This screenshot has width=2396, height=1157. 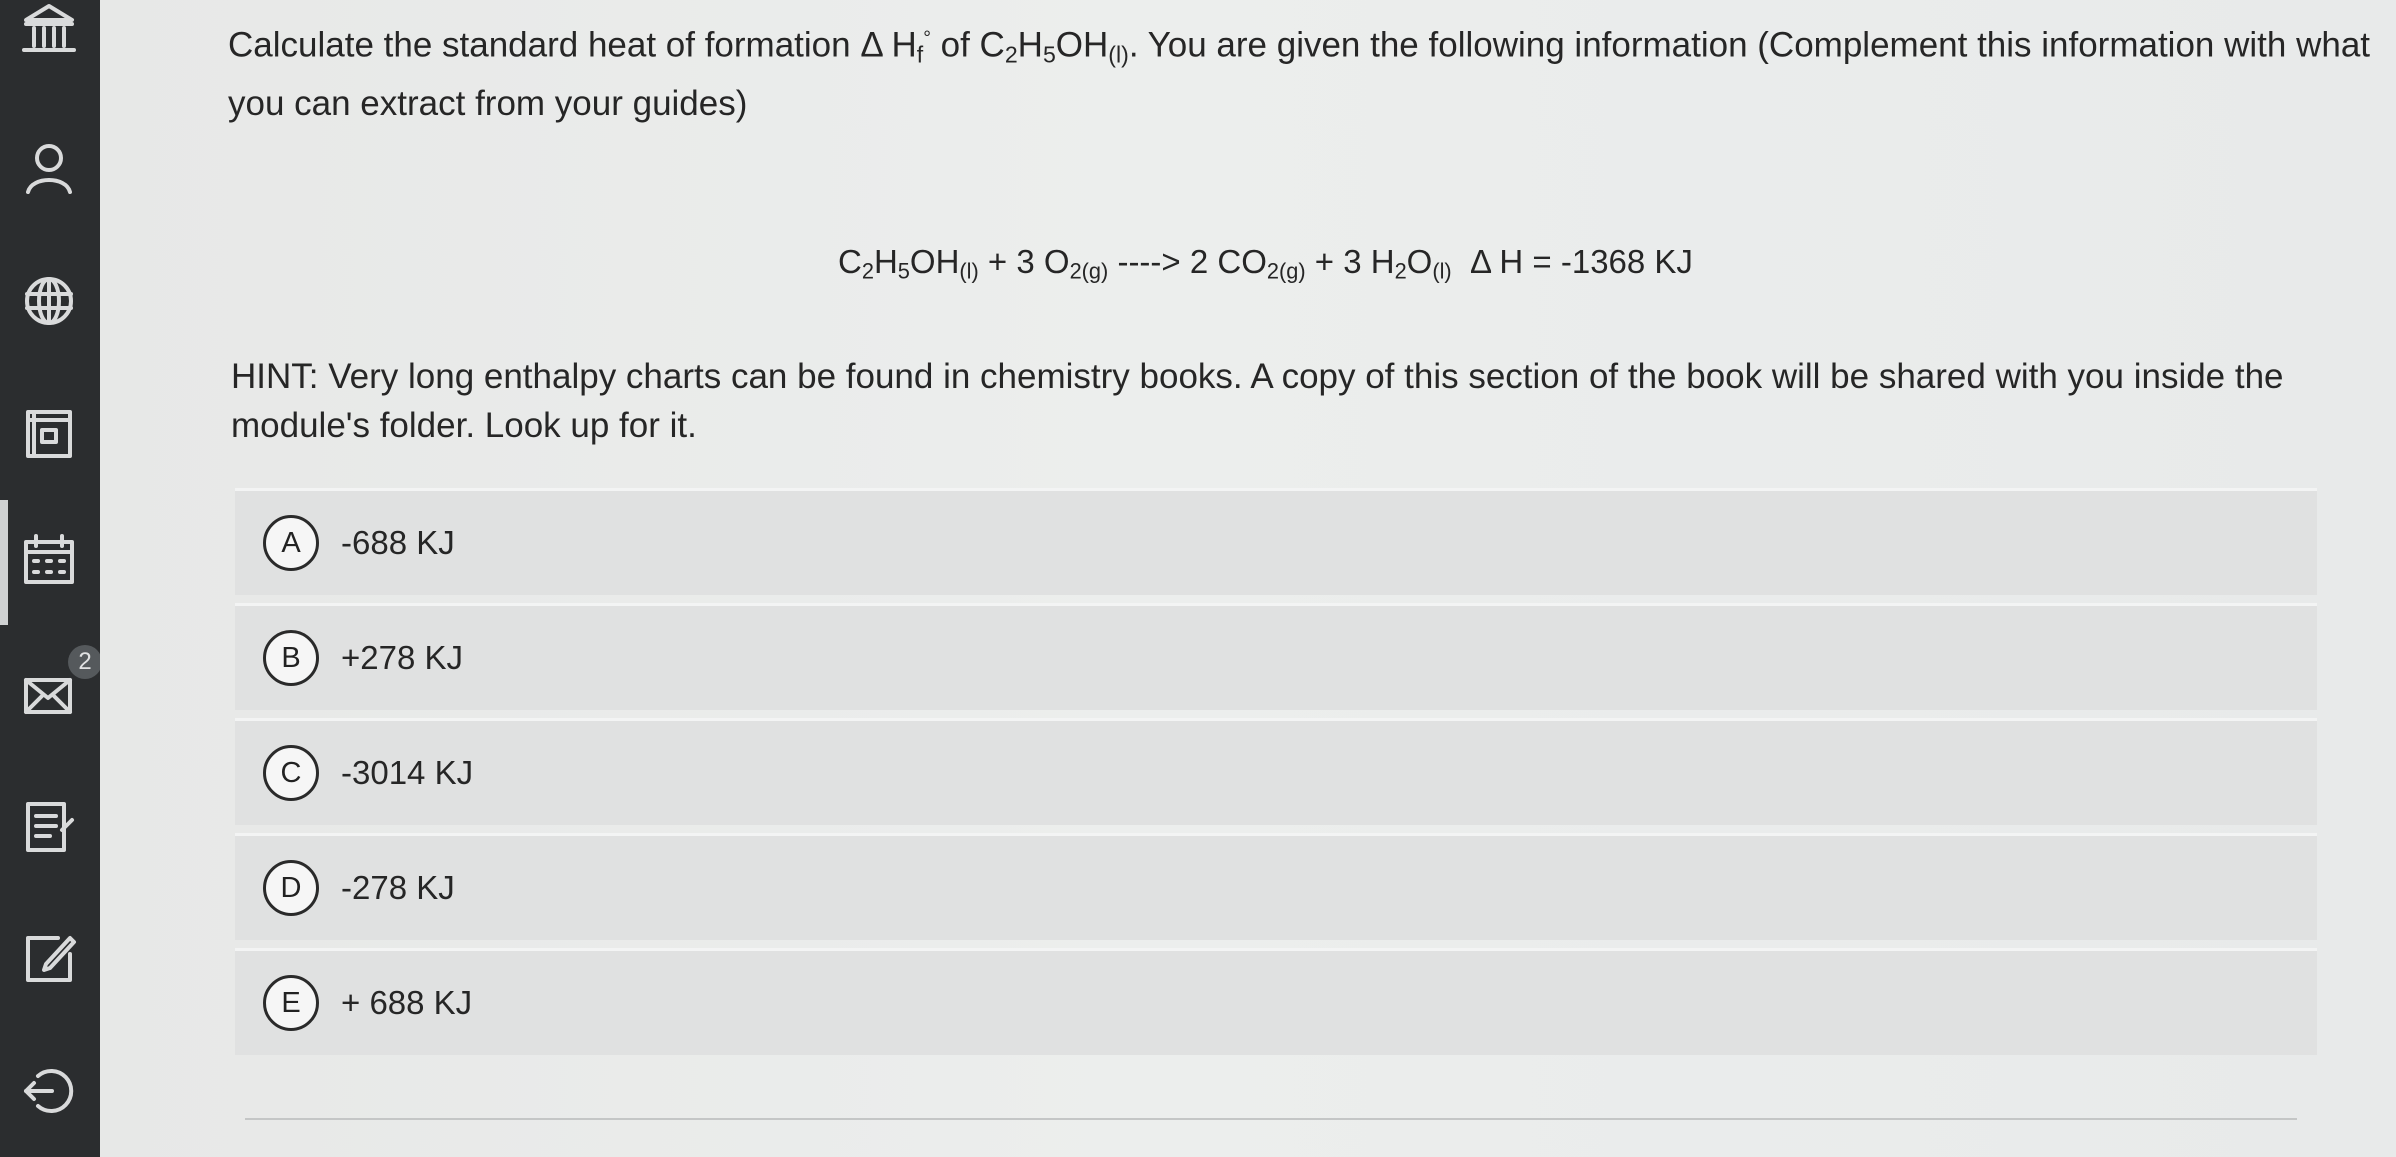 I want to click on option-text: -3014 KJ, so click(x=407, y=772).